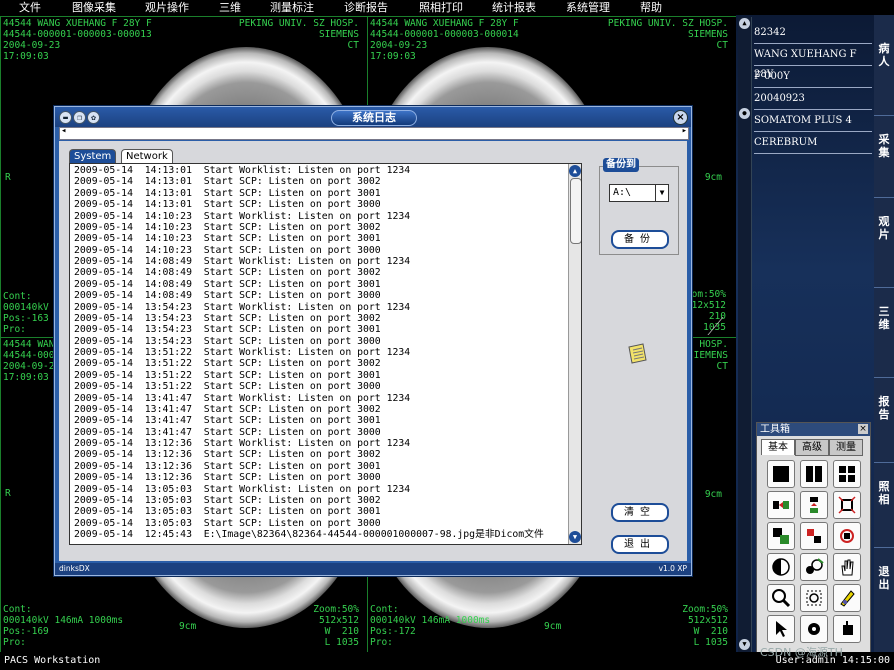  Describe the element at coordinates (847, 505) in the screenshot. I see `fit-window-icon` at that location.